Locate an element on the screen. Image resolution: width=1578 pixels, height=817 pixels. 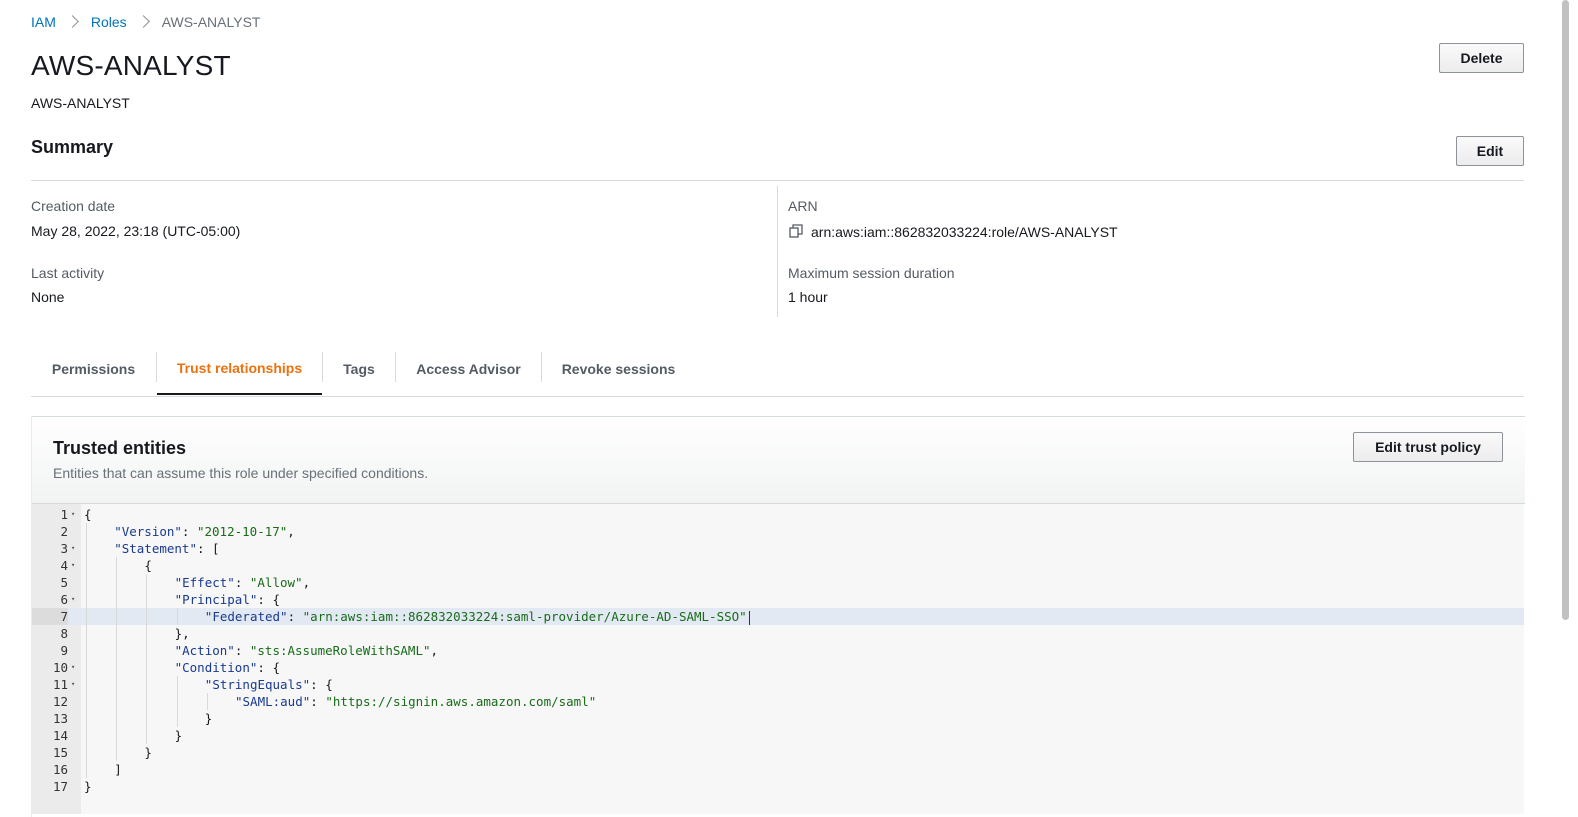
chevron-right-icon is located at coordinates (143, 21).